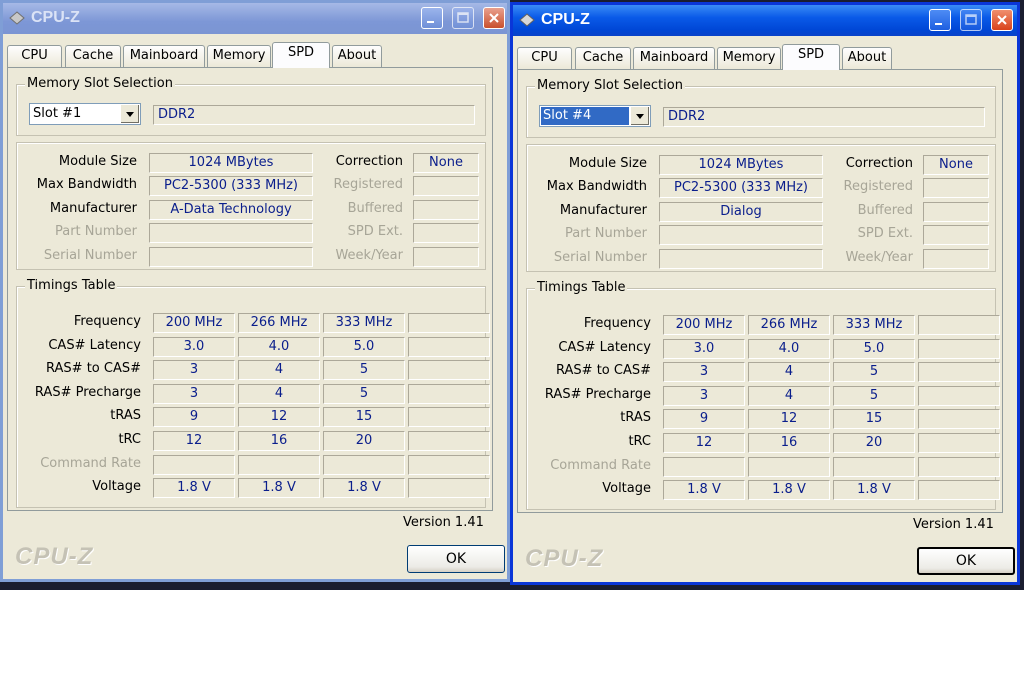 Image resolution: width=1024 pixels, height=673 pixels. Describe the element at coordinates (789, 443) in the screenshot. I see `timing-cell: 16` at that location.